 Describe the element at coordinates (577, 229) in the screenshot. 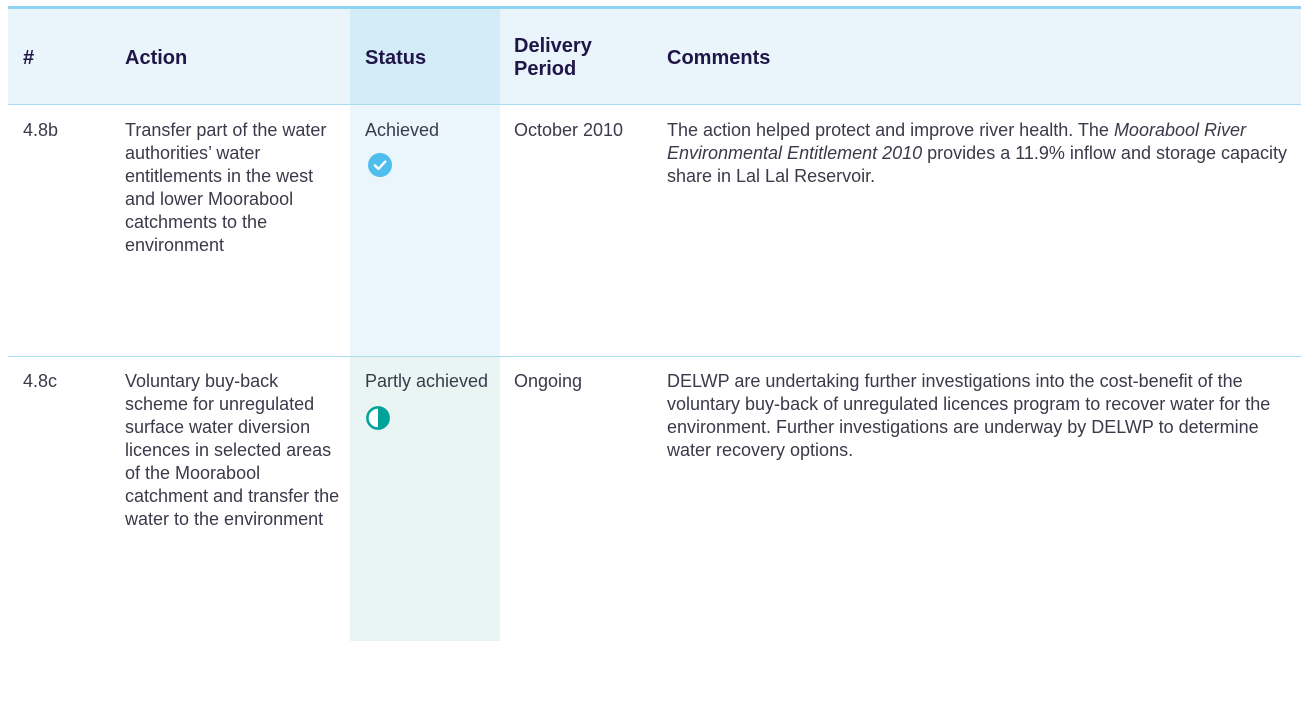

I see `row-delivery-period: October 2010` at that location.